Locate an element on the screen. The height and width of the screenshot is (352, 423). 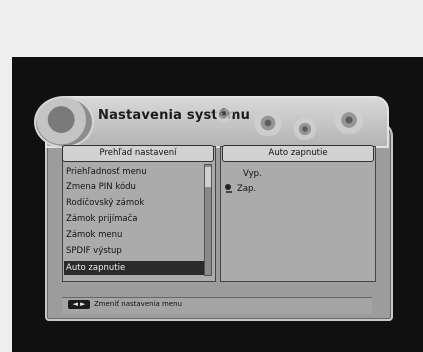
scrollbar-thumb is located at coordinates (208, 177).